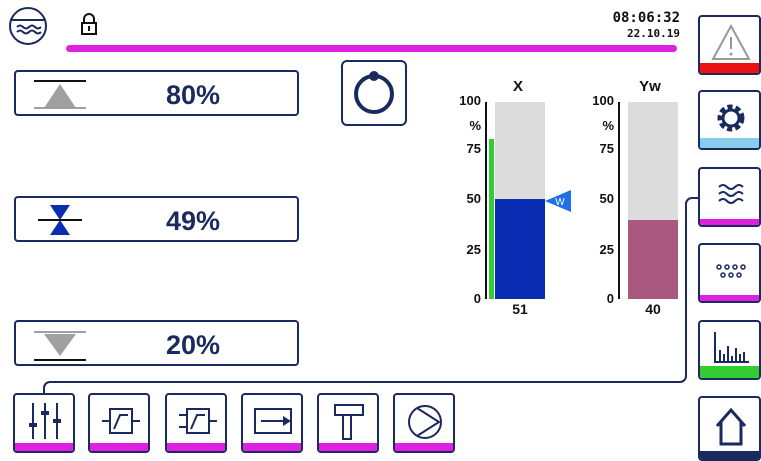  I want to click on controller-b-button, so click(196, 423).